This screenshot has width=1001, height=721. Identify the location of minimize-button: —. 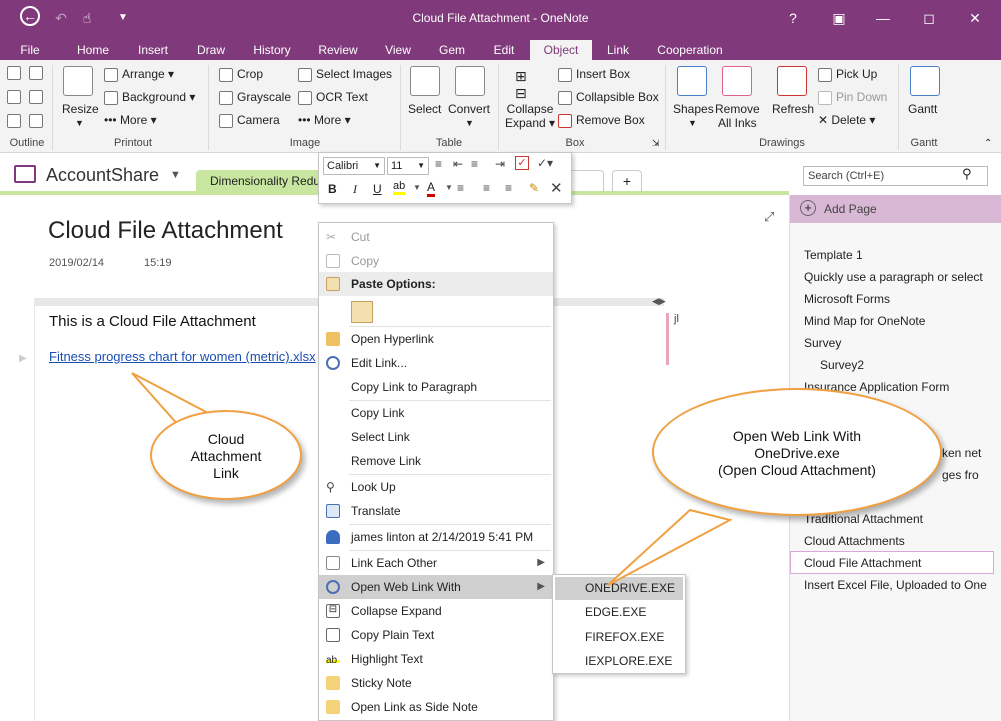
(883, 18).